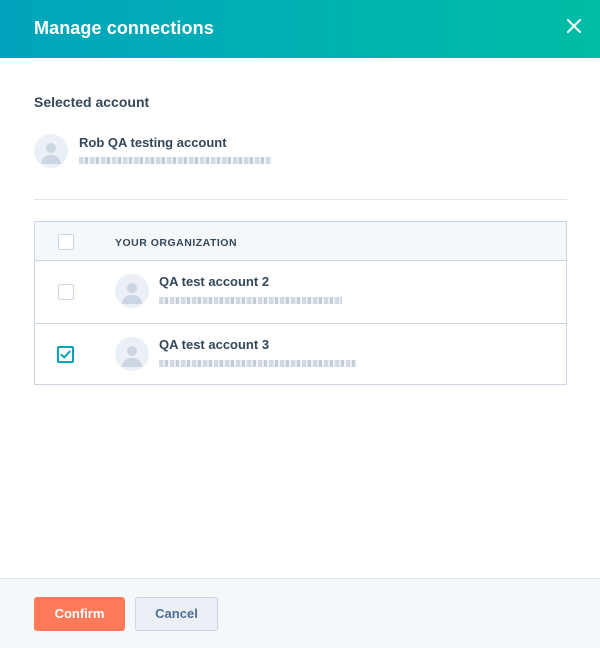  I want to click on checkmark-icon, so click(65, 354).